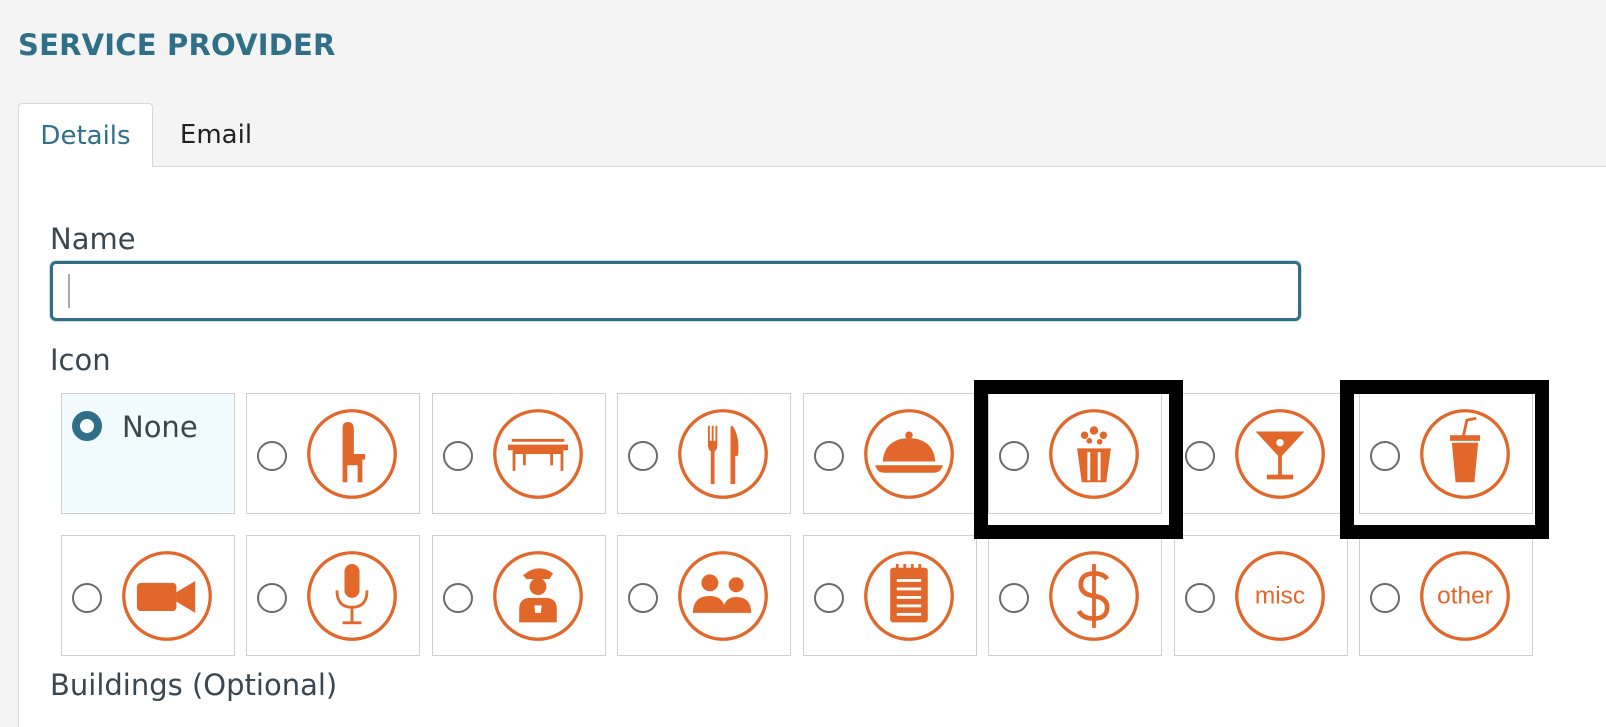  I want to click on other-icon: other, so click(1465, 596).